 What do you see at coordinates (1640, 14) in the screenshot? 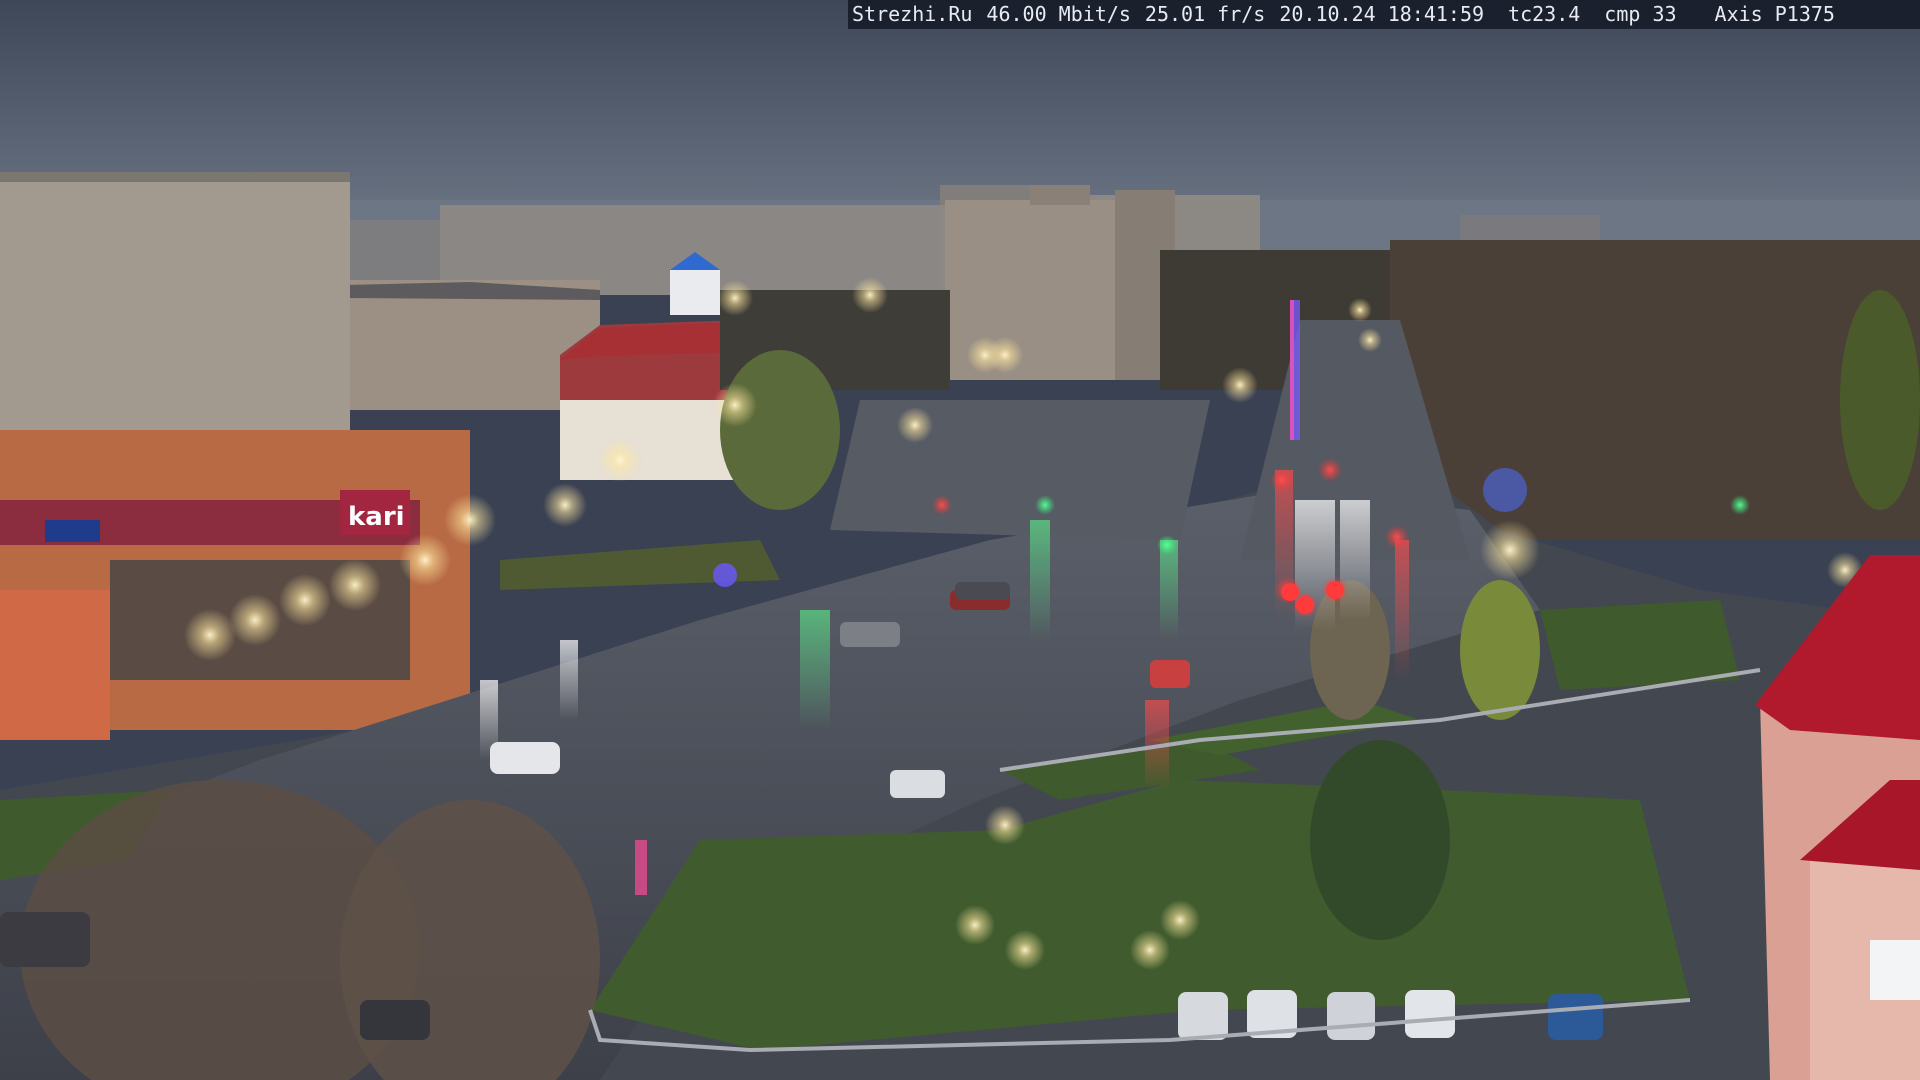
I see `osd-cmp: cmp 33` at bounding box center [1640, 14].